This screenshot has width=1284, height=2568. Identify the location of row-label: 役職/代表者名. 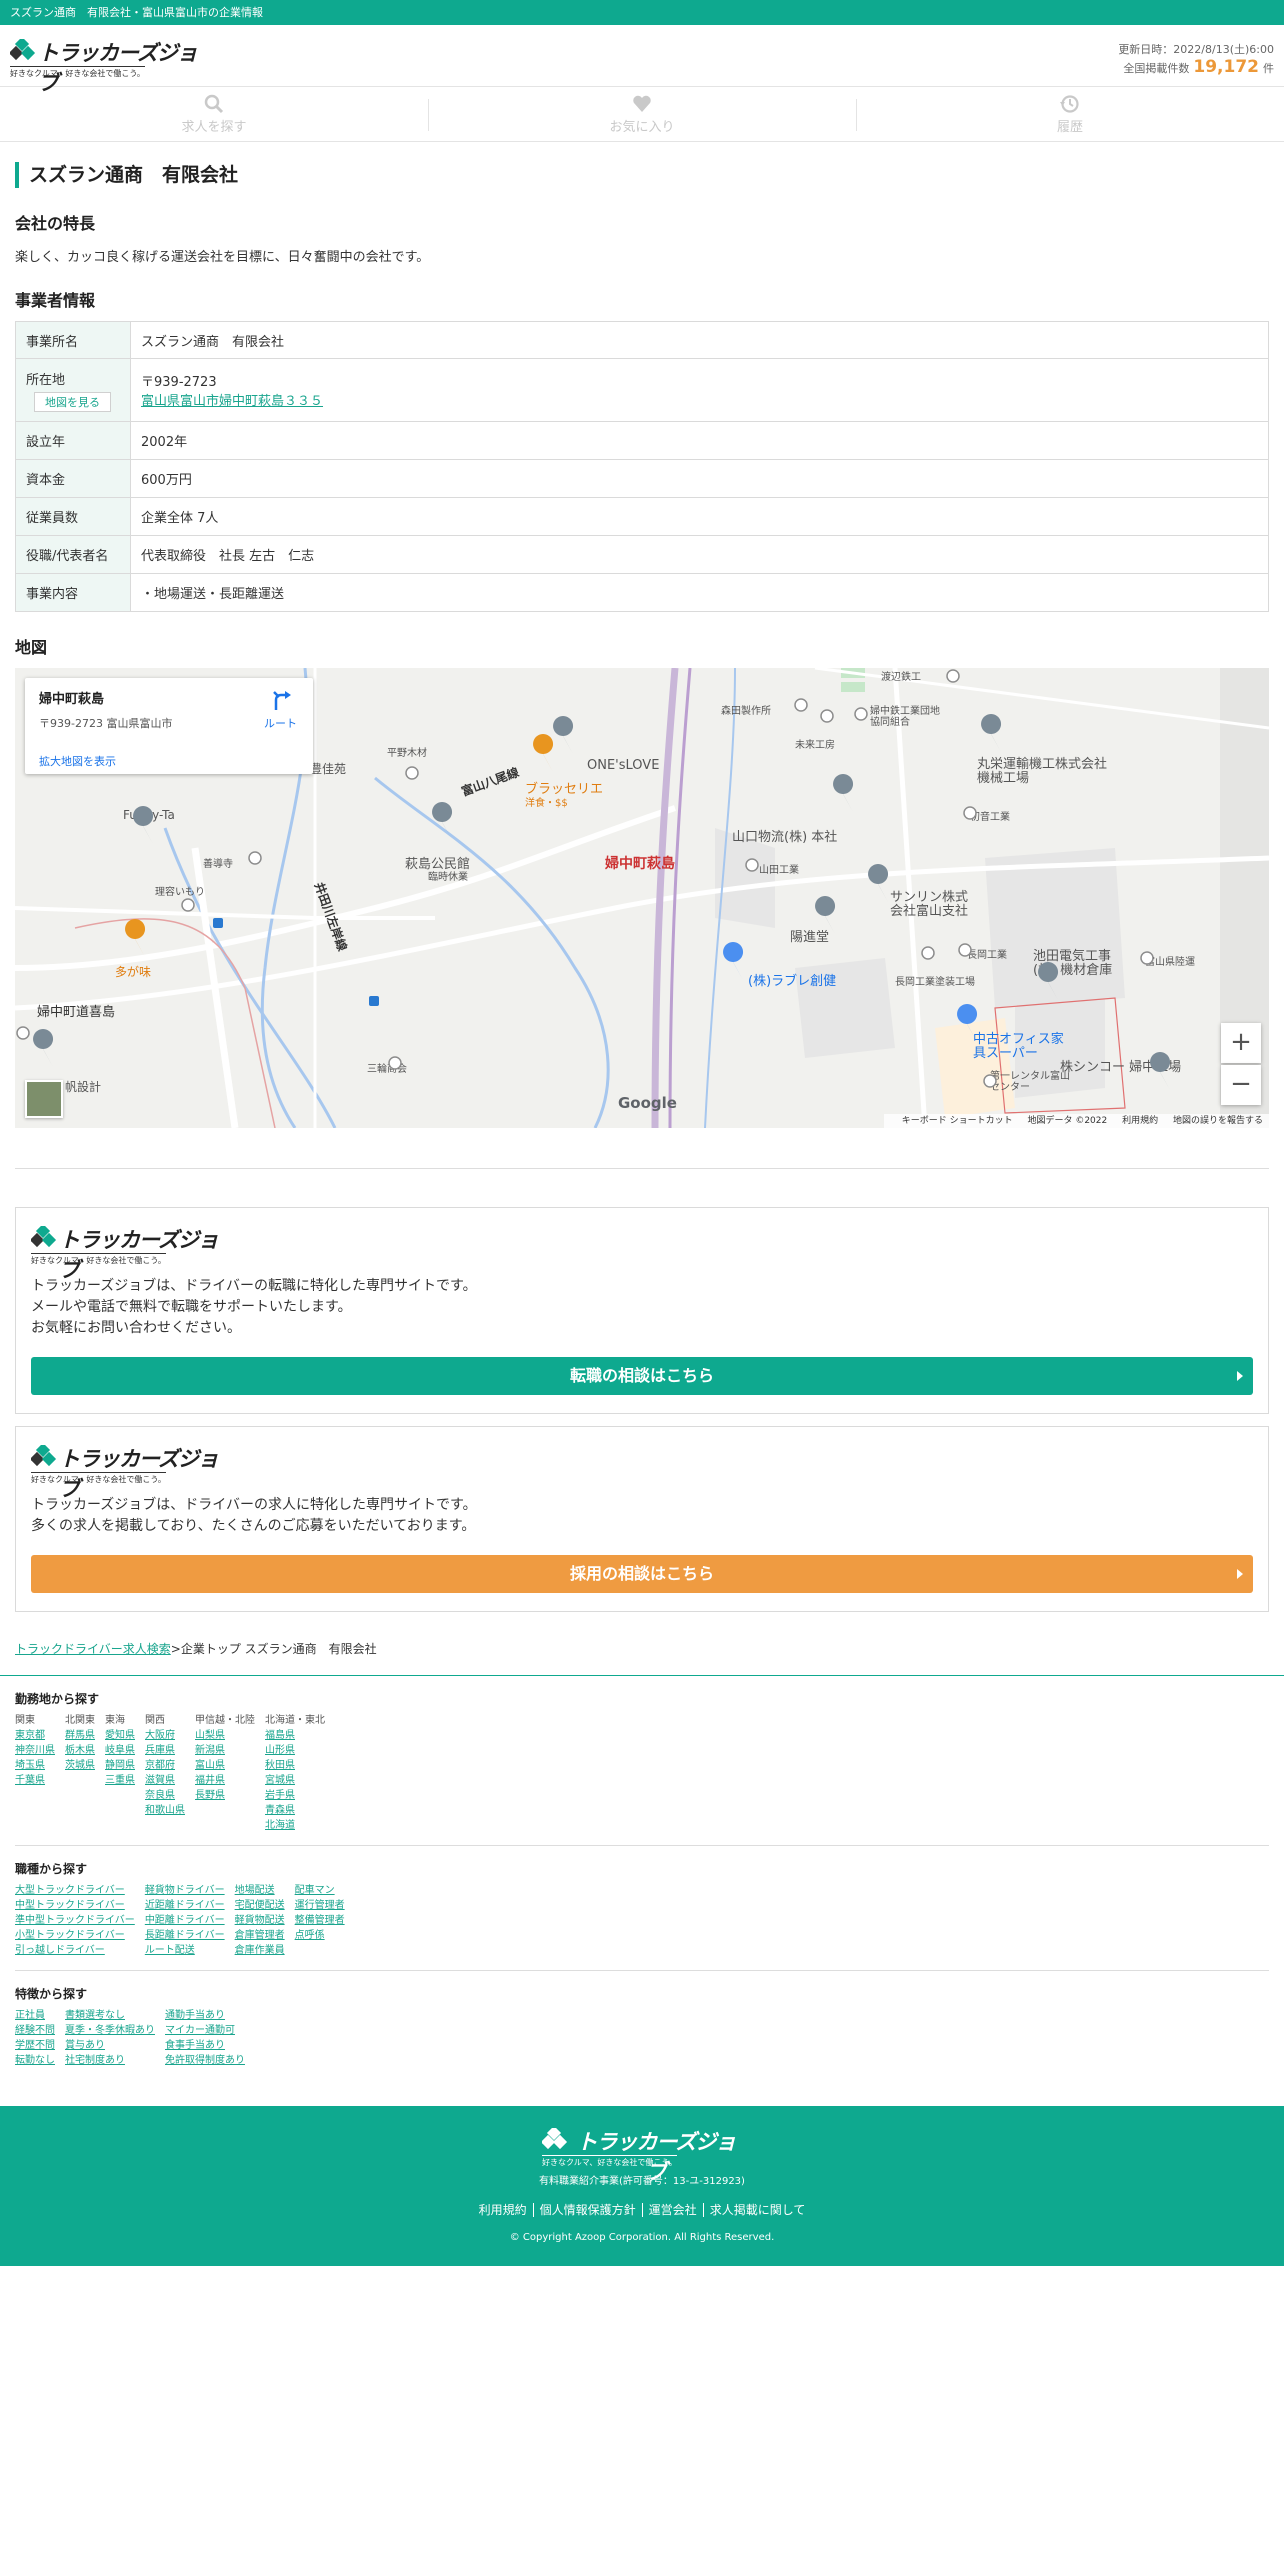
(73, 554).